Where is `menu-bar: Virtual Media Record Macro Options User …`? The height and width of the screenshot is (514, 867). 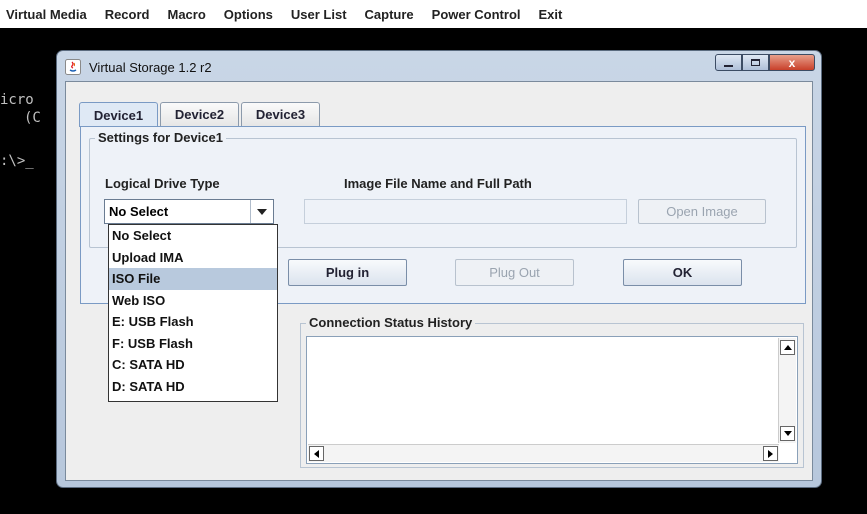 menu-bar: Virtual Media Record Macro Options User … is located at coordinates (433, 14).